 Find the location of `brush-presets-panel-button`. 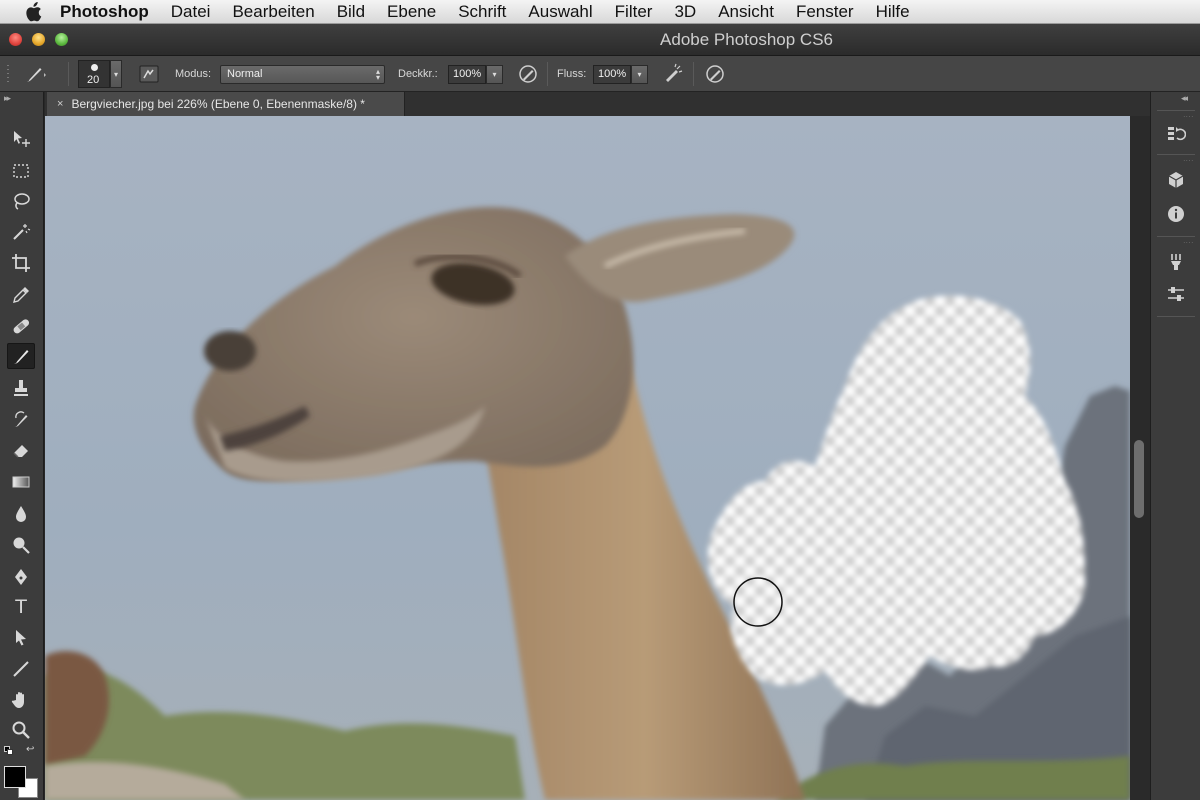

brush-presets-panel-button is located at coordinates (1176, 262).